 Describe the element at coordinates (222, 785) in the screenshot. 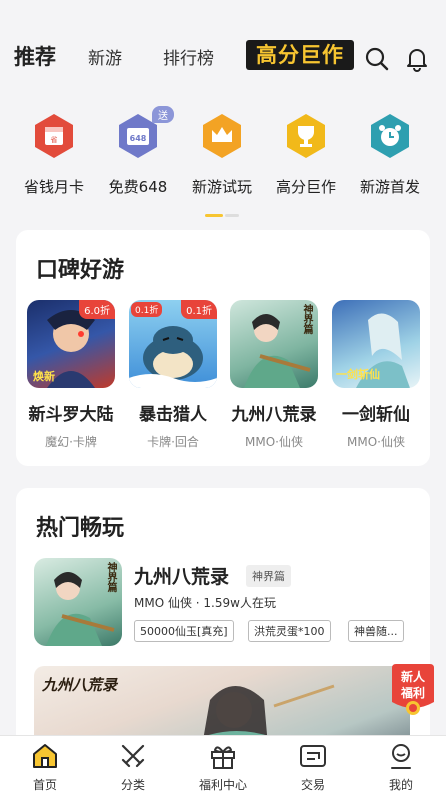

I see `nav-label: 福利中心` at that location.